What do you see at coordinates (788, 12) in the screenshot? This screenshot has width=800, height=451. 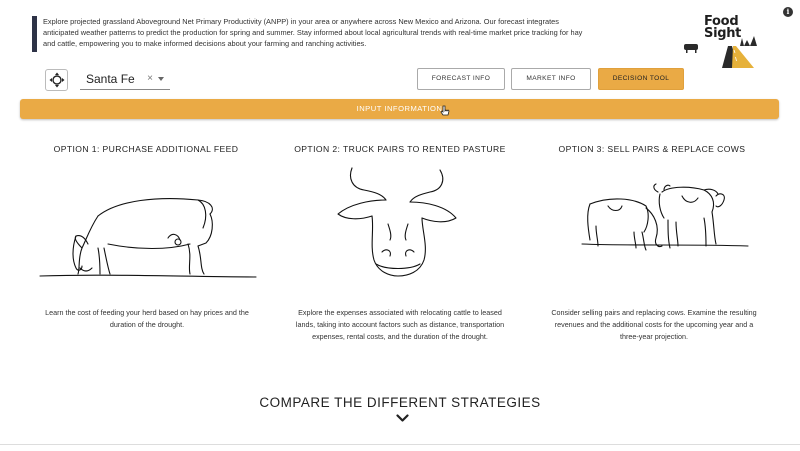 I see `info-icon: i` at bounding box center [788, 12].